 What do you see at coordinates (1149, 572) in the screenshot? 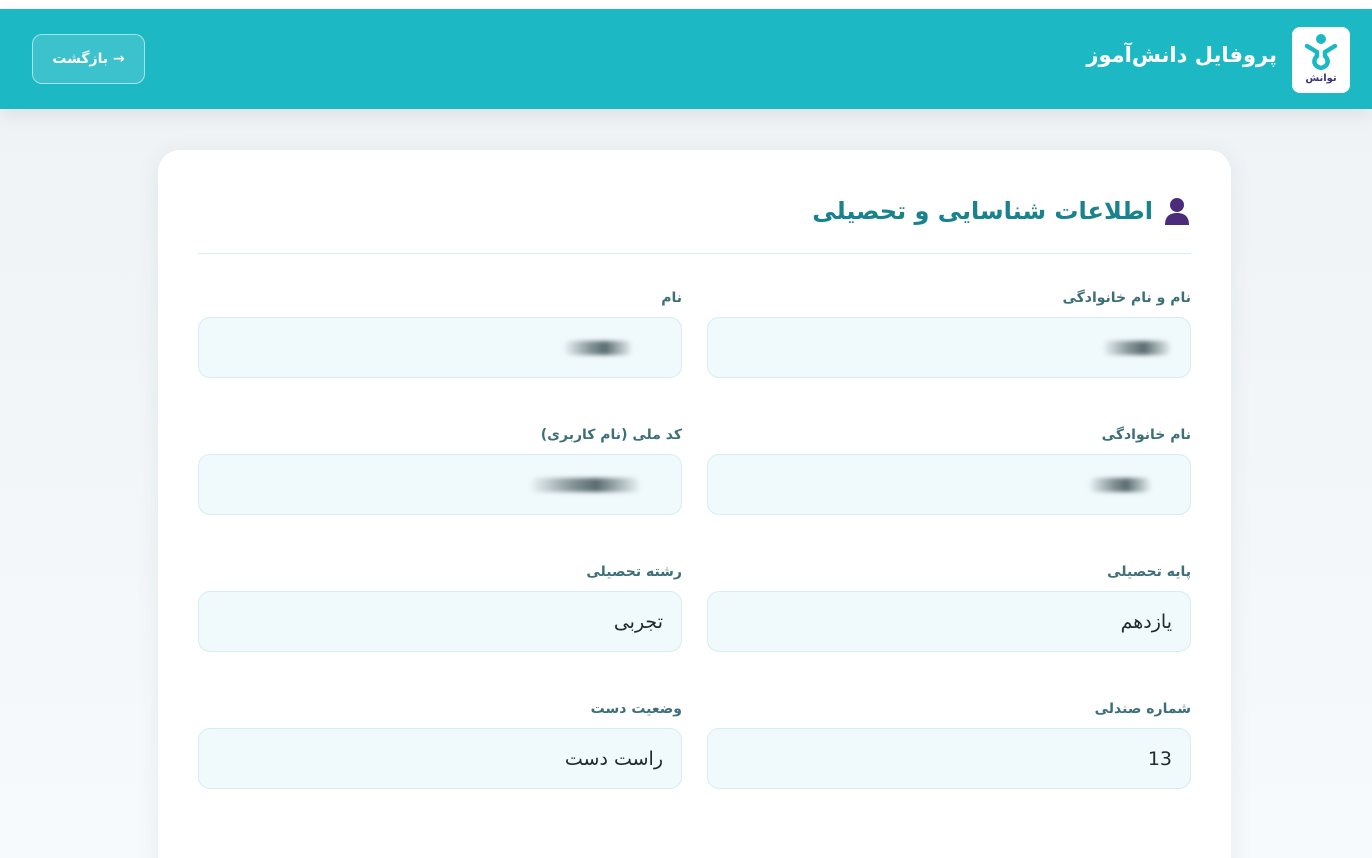
I see `grade-label: پایه تحصیلی` at bounding box center [1149, 572].